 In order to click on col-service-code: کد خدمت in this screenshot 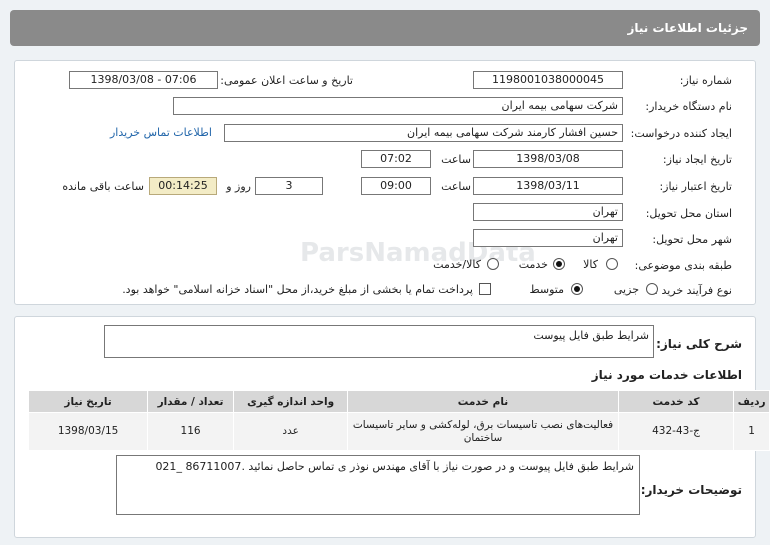, I will do `click(676, 401)`.